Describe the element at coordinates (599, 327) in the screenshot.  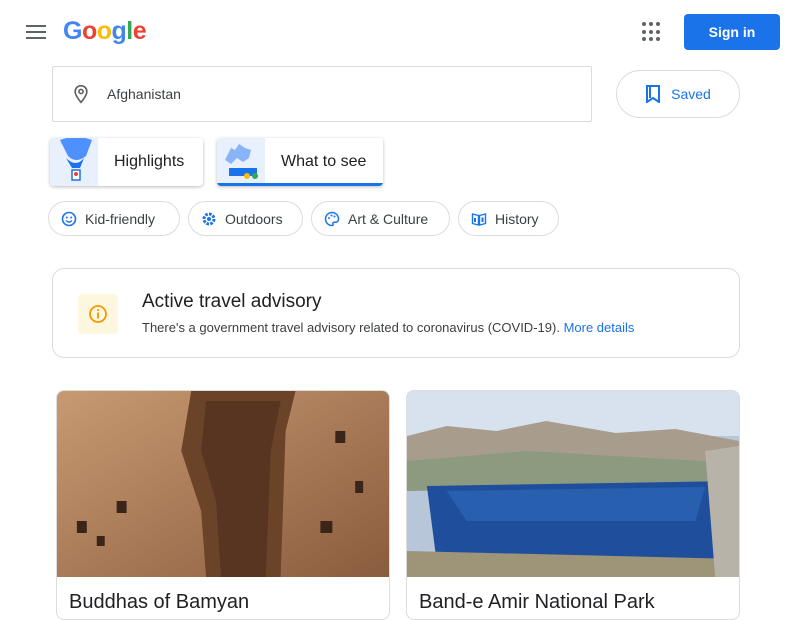
I see `more-details-link: More details` at that location.